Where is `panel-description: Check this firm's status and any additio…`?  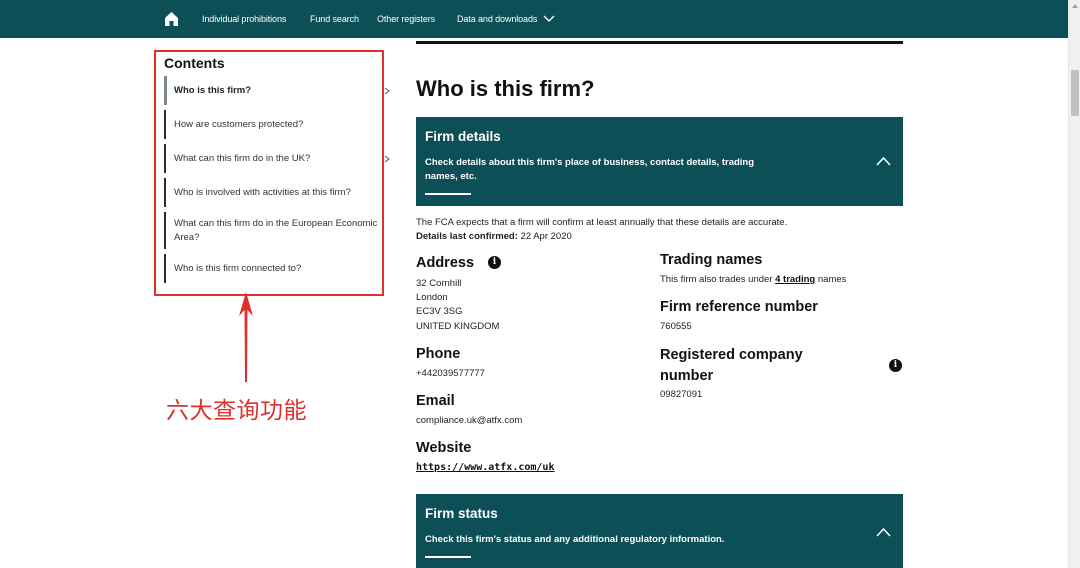
panel-description: Check this firm's status and any additio… is located at coordinates (575, 539).